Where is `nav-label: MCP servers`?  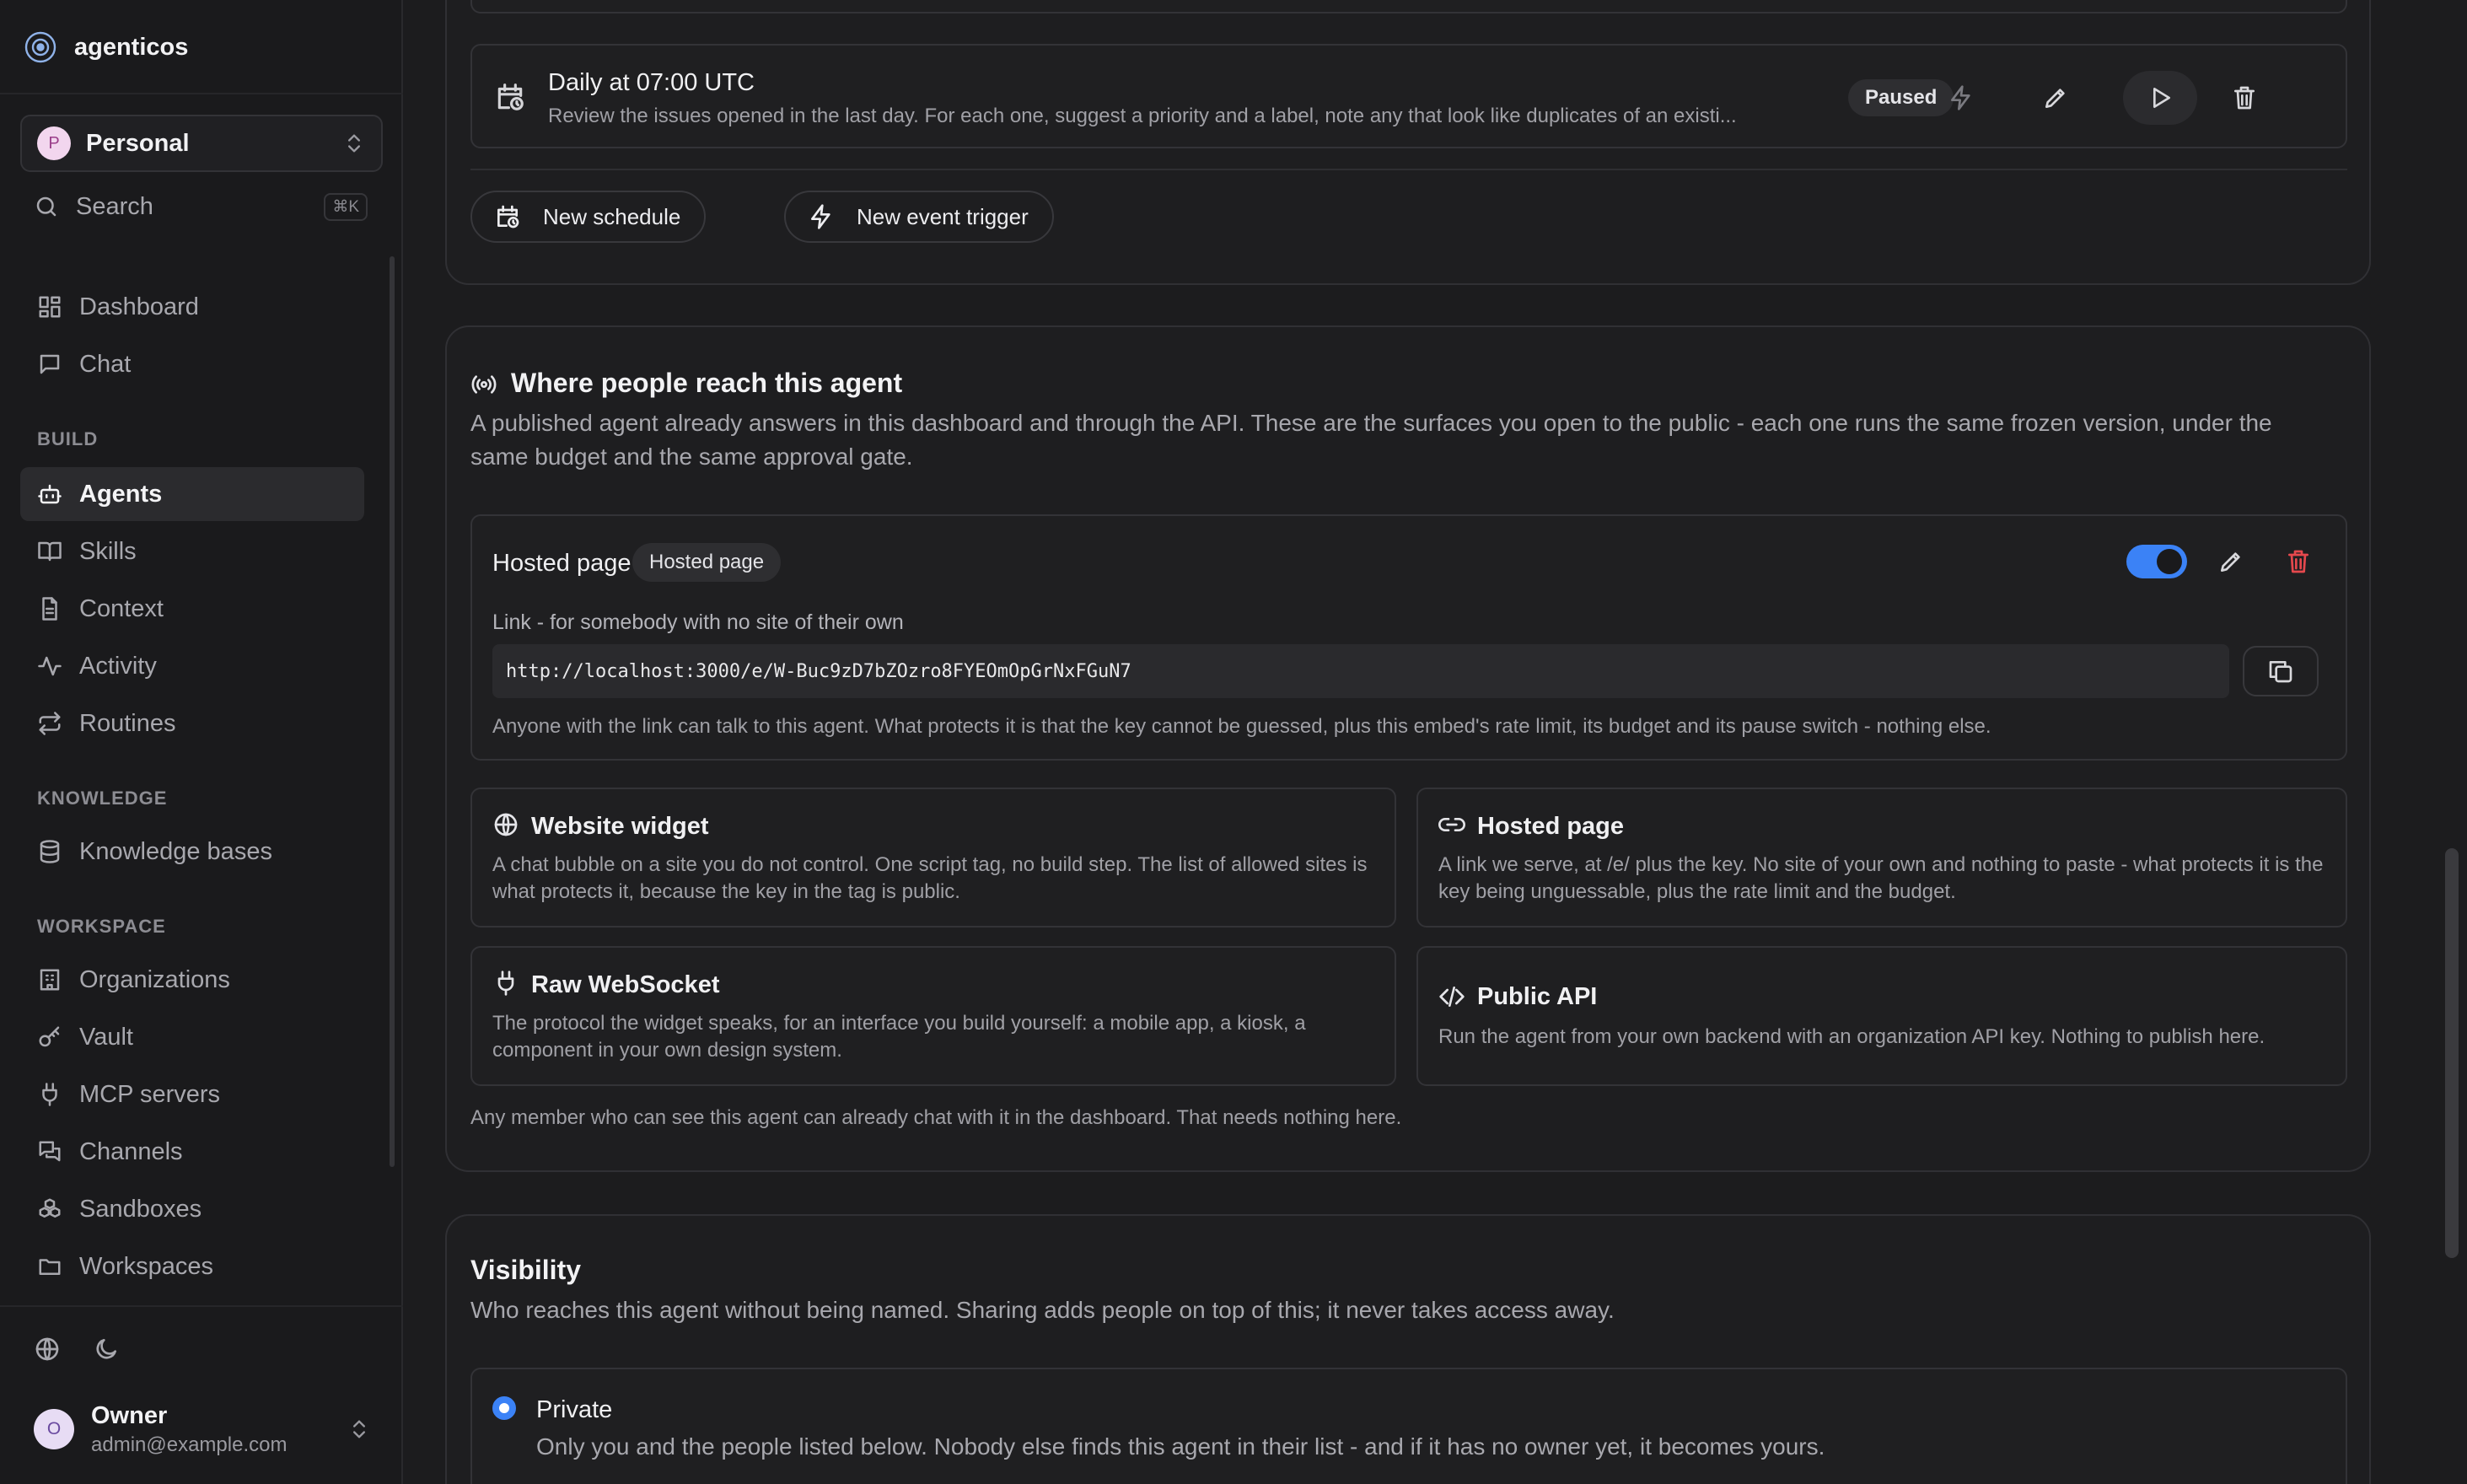 nav-label: MCP servers is located at coordinates (150, 1094).